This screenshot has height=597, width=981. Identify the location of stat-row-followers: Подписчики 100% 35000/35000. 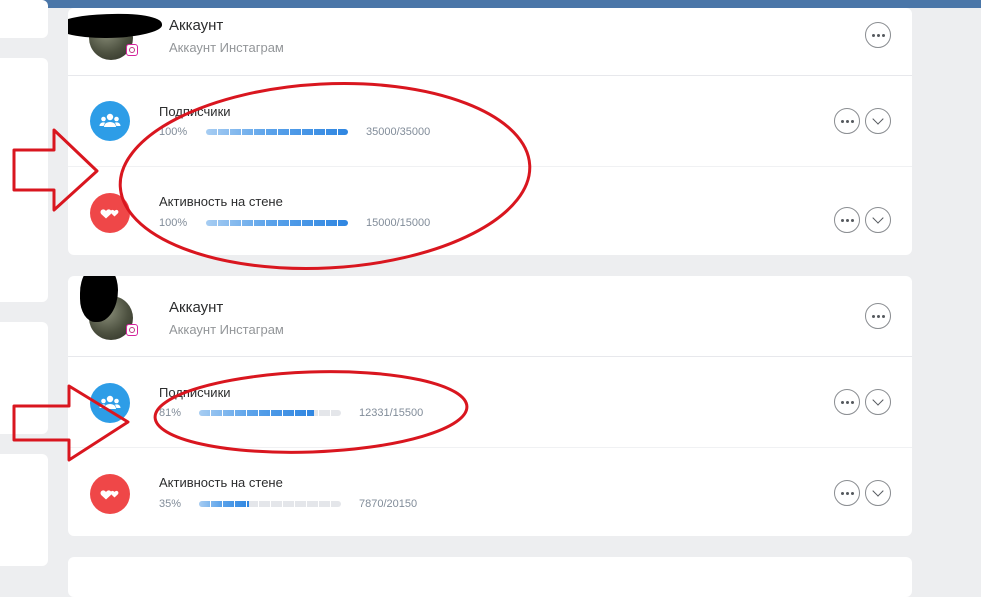
(490, 121).